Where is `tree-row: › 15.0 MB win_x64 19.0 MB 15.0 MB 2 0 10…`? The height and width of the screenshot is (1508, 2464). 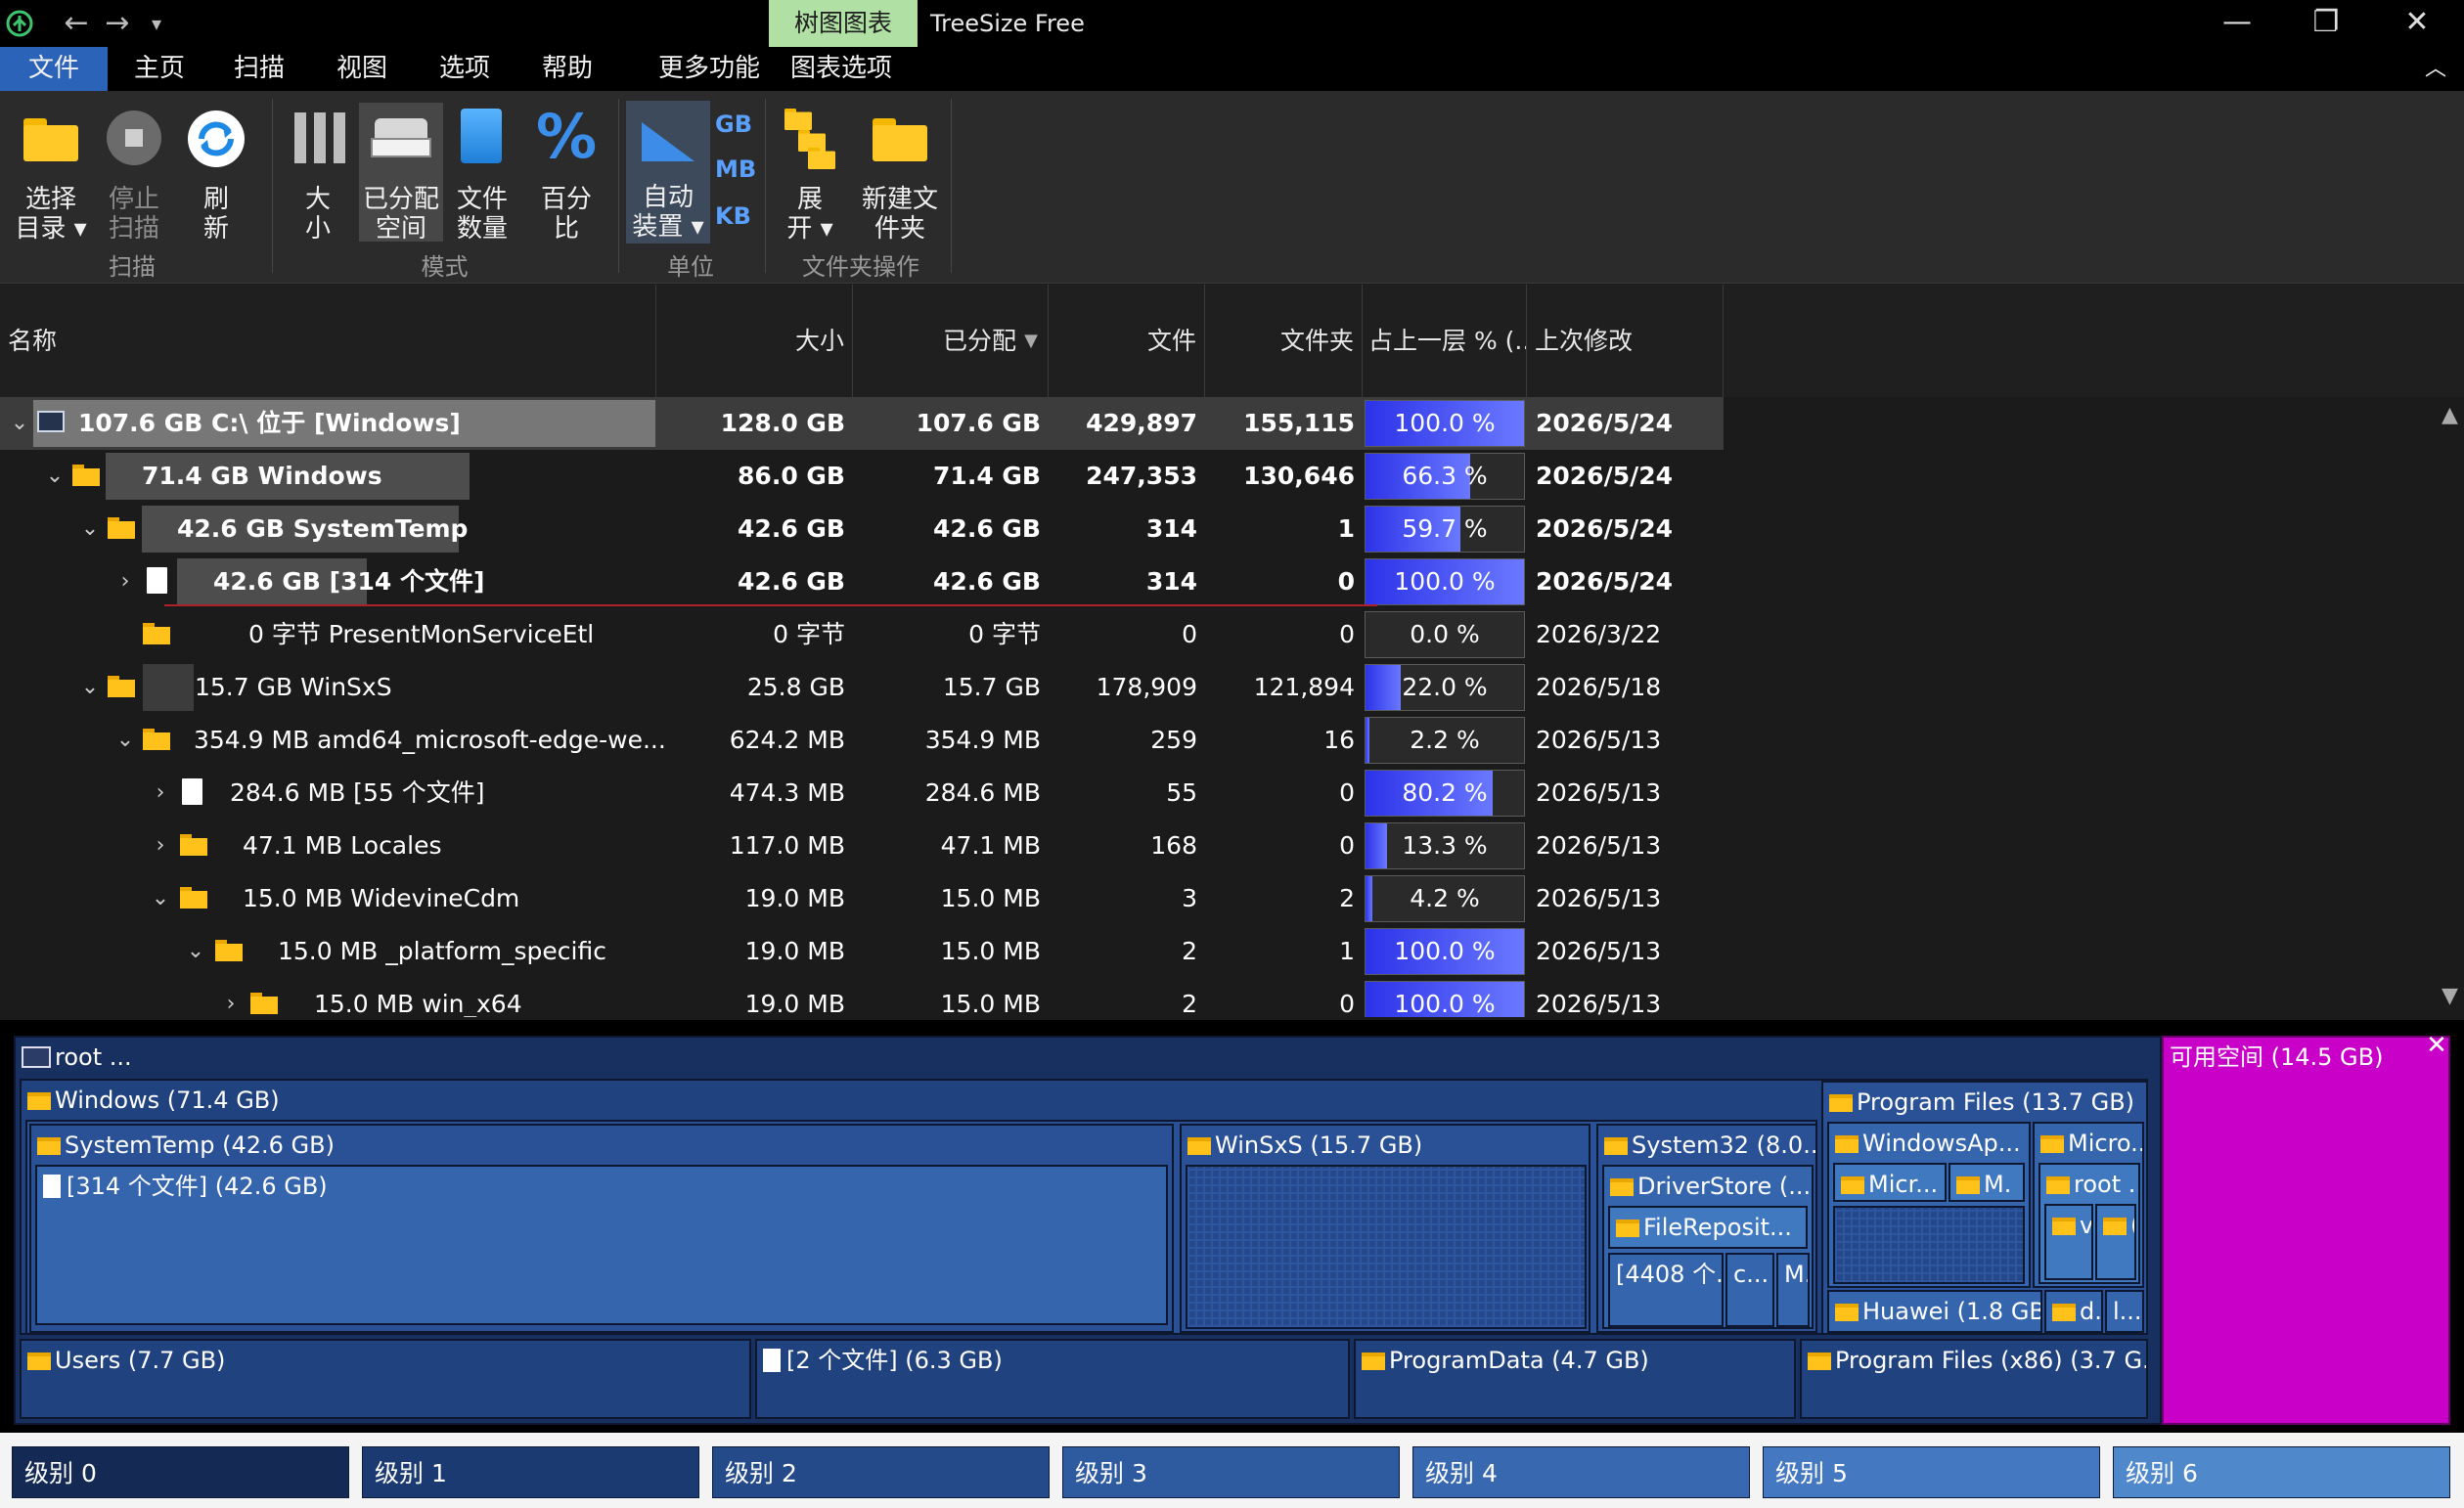
tree-row: › 15.0 MB win_x64 19.0 MB 15.0 MB 2 0 10… is located at coordinates (862, 997).